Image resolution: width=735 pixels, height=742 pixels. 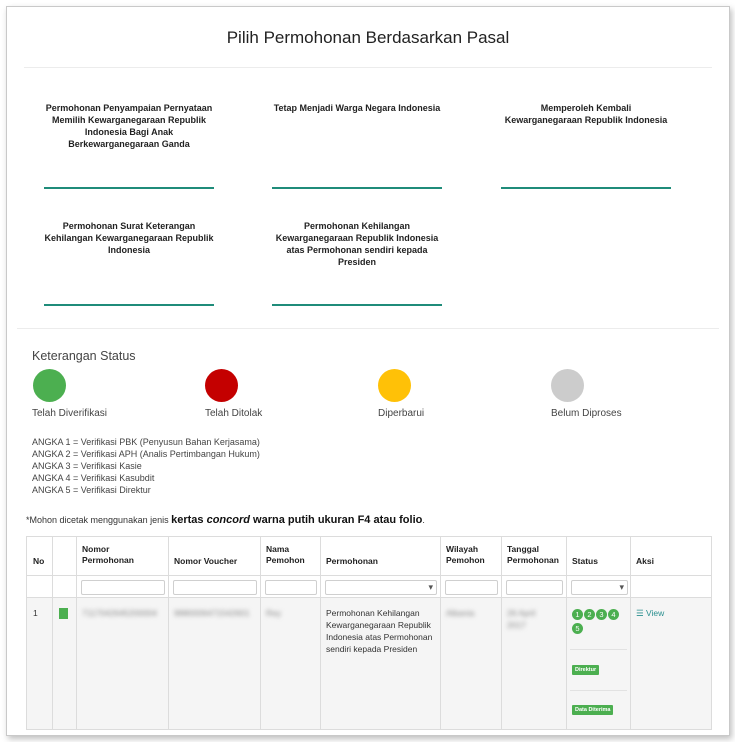 I want to click on header-permohonan: Permohonan, so click(x=352, y=561).